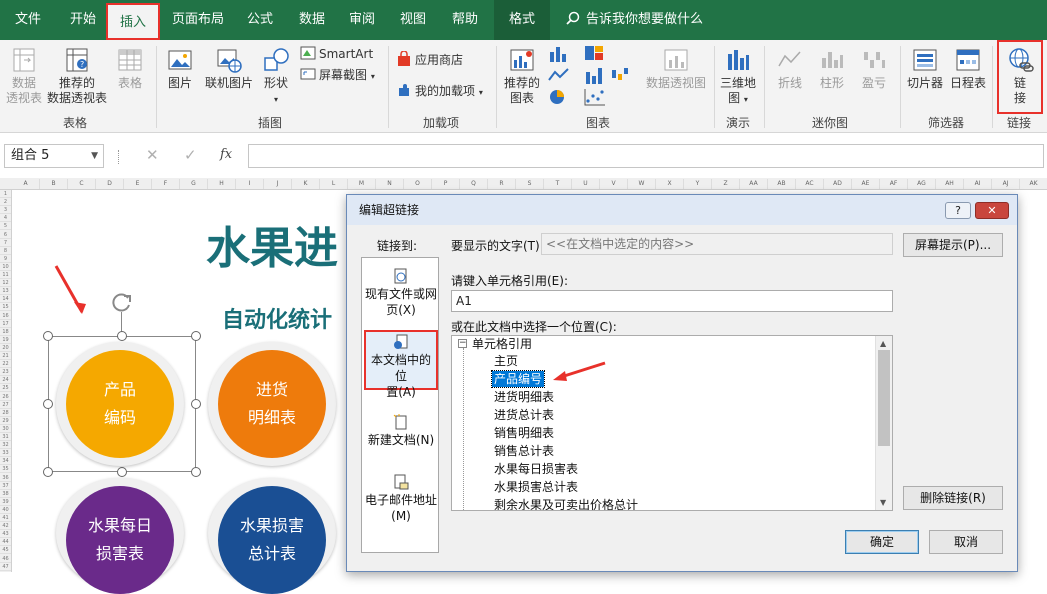 Image resolution: width=1047 pixels, height=594 pixels. Describe the element at coordinates (5, 510) in the screenshot. I see `row-header: 40` at that location.